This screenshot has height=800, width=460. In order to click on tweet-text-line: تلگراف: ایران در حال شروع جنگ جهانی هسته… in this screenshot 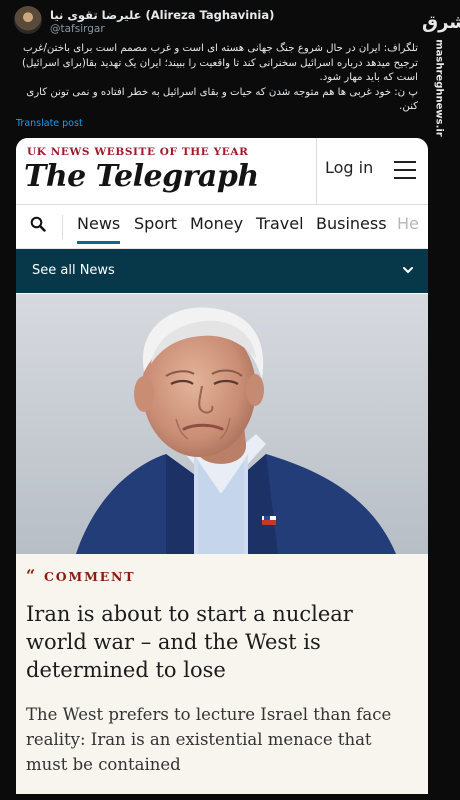, I will do `click(220, 63)`.